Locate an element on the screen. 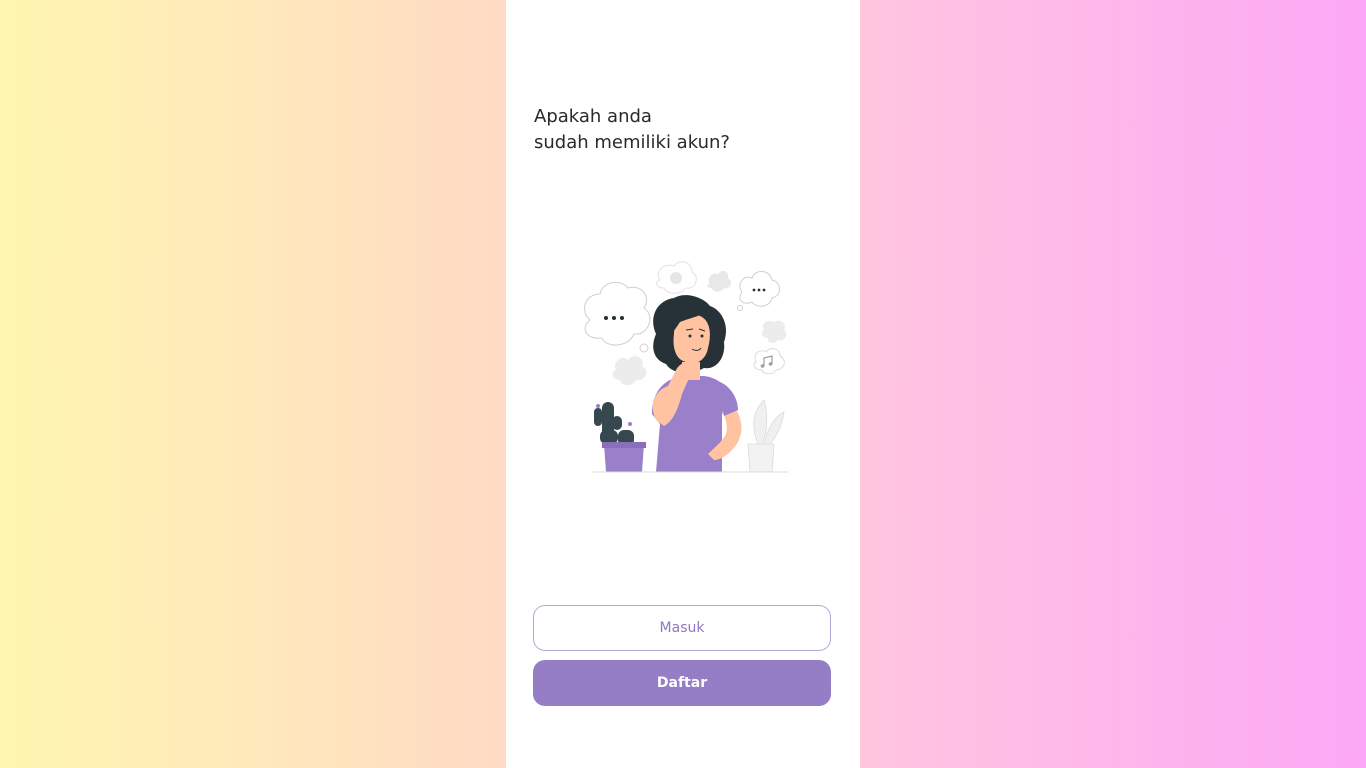 The height and width of the screenshot is (768, 1366). register-button: Daftar is located at coordinates (682, 683).